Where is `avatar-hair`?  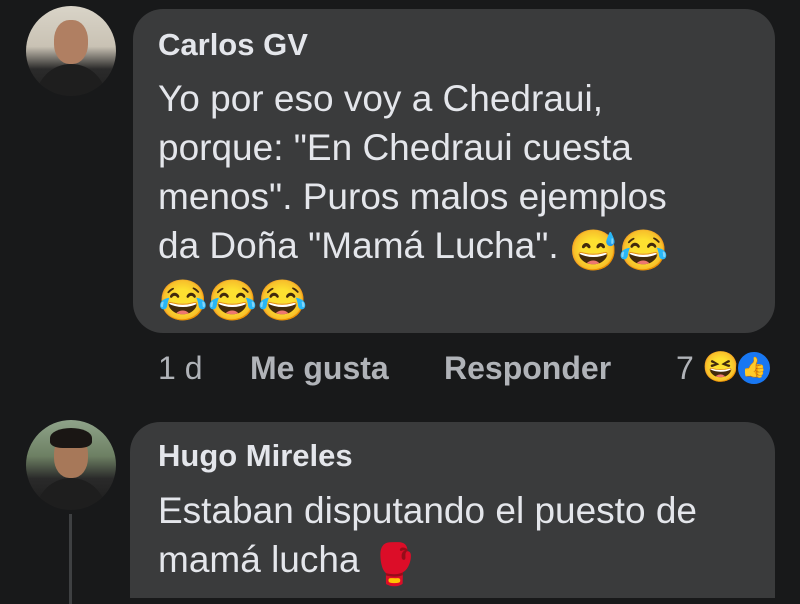
avatar-hair is located at coordinates (71, 438).